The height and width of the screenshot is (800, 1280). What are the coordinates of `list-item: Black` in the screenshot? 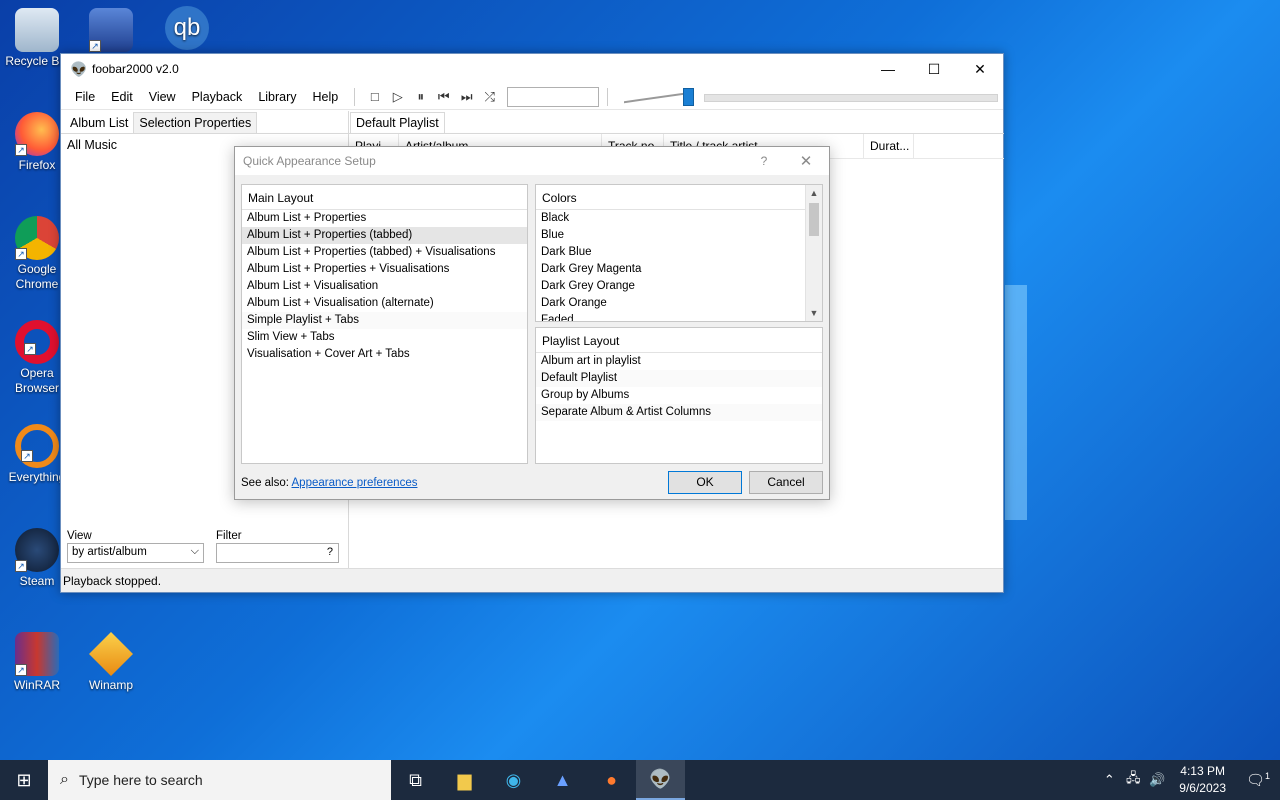 It's located at (679, 218).